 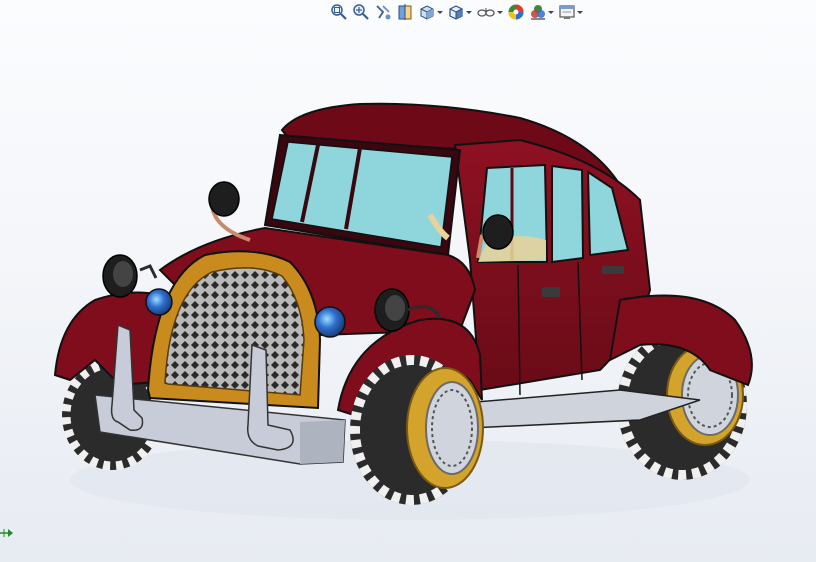 What do you see at coordinates (6, 533) in the screenshot?
I see `reference-triad-icon` at bounding box center [6, 533].